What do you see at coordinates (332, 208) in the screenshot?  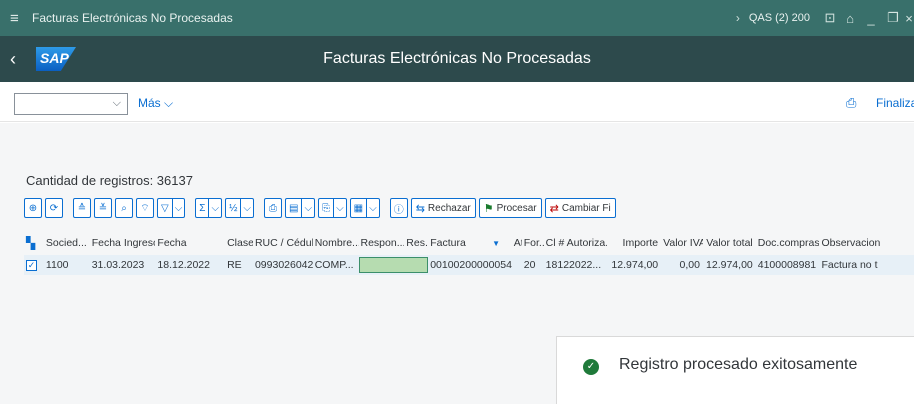 I see `export-button: ⎘ ⌵` at bounding box center [332, 208].